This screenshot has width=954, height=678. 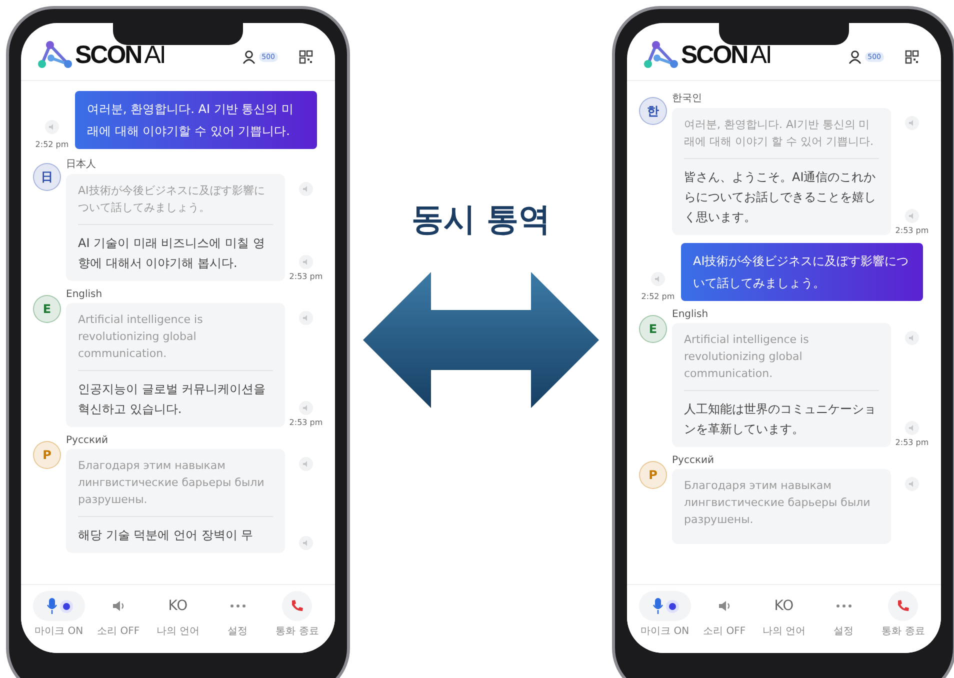 I want to click on translated-text: 인공지능이 글로벌 커뮤니케이션을 혁신하고 있습니다., so click(x=175, y=394).